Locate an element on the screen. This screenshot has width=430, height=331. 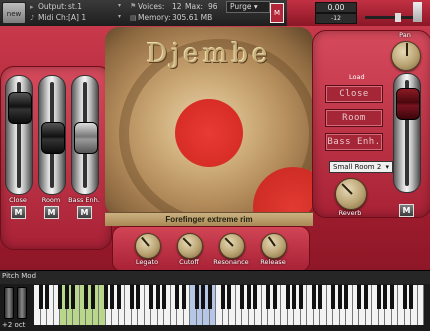
output-value: st.1 is located at coordinates (75, 6).